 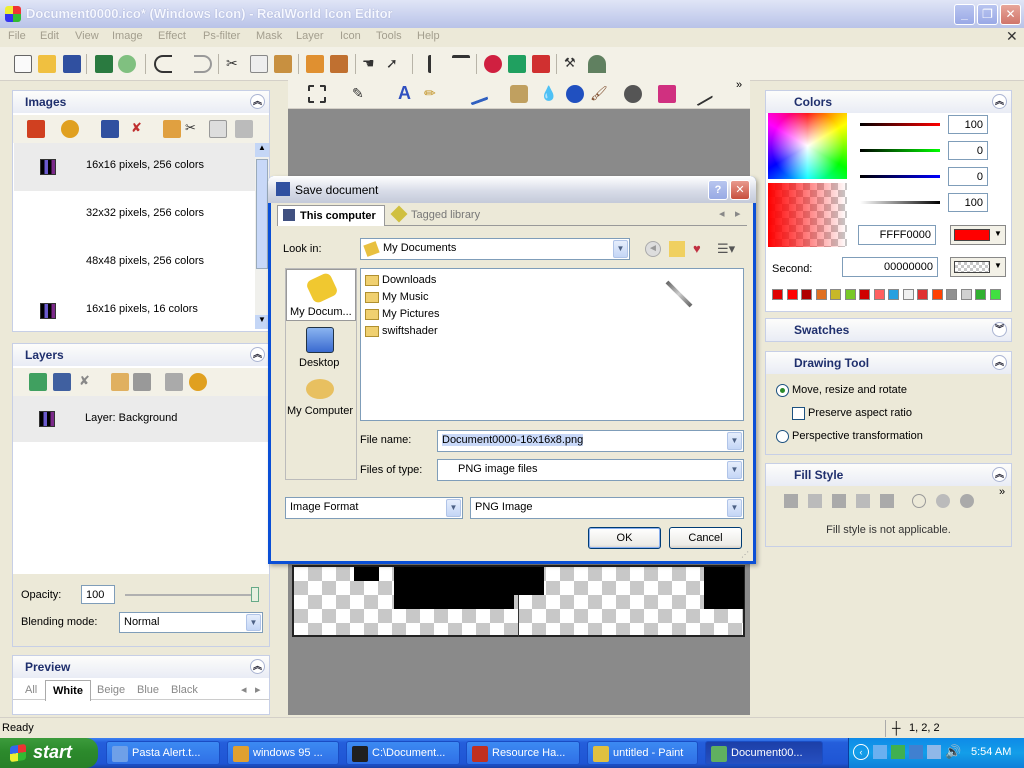 What do you see at coordinates (435, 298) in the screenshot?
I see `folder-item: My Music` at bounding box center [435, 298].